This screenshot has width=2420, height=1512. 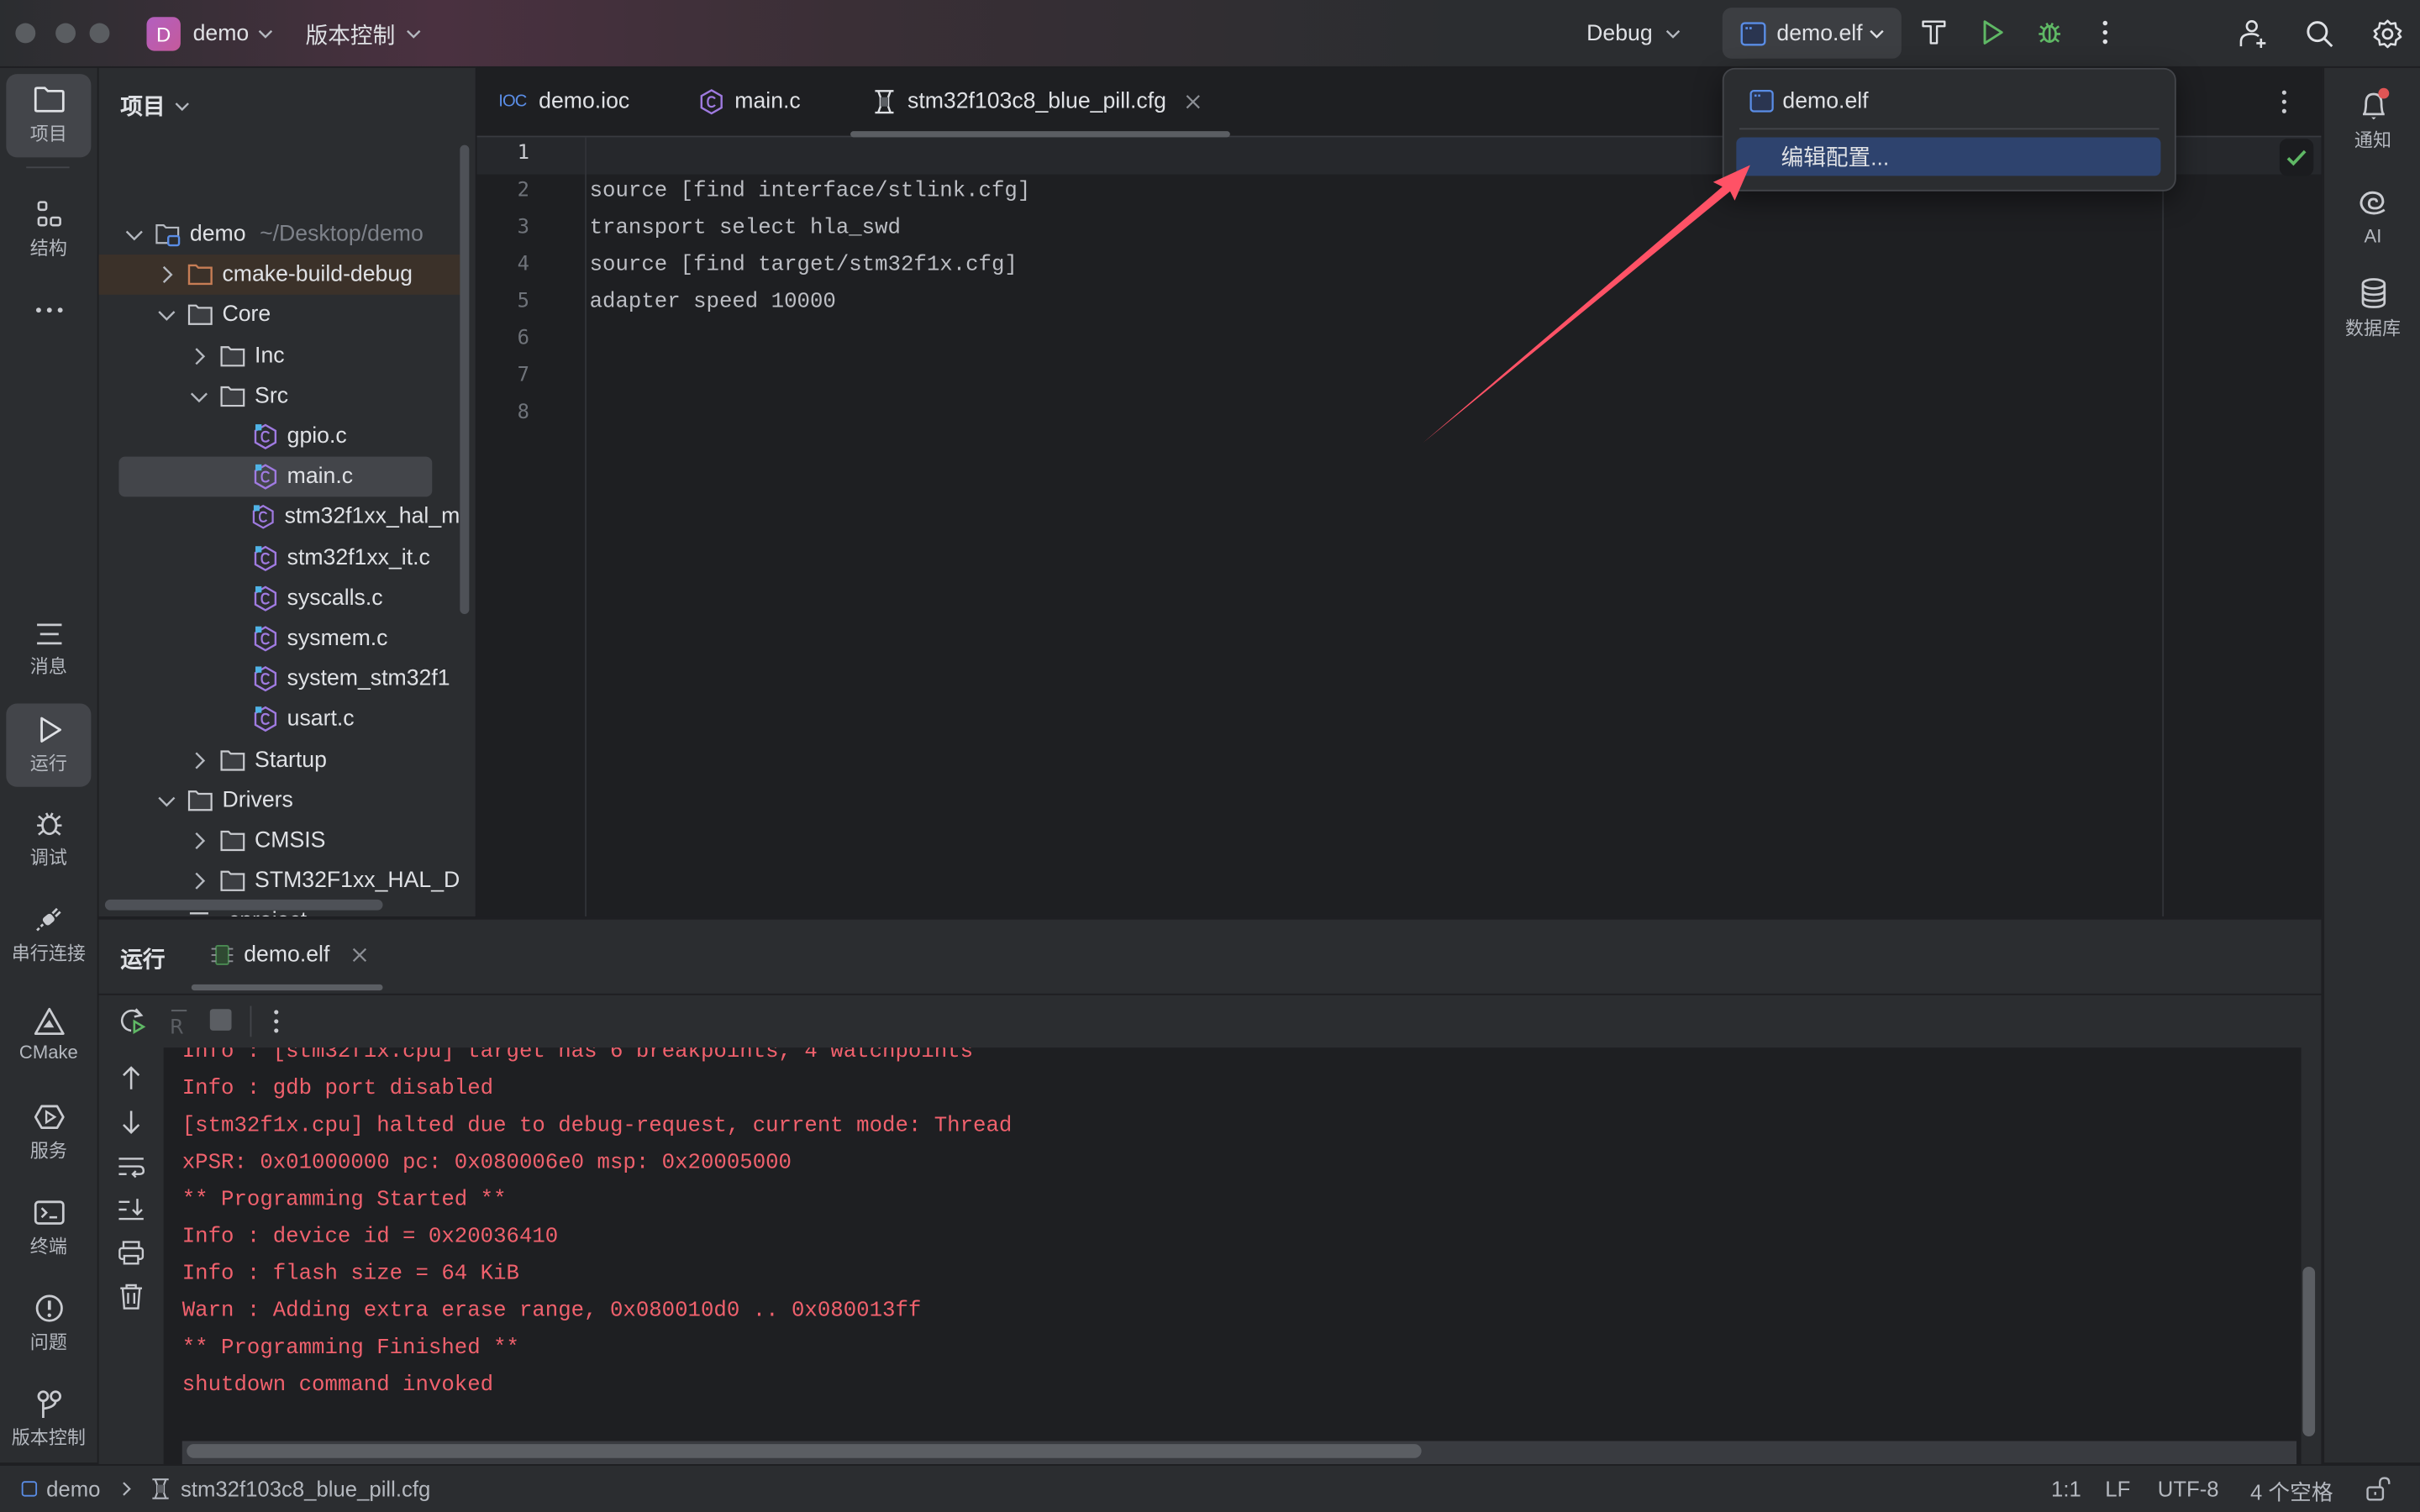 I want to click on tool-debug: 调试, so click(x=49, y=839).